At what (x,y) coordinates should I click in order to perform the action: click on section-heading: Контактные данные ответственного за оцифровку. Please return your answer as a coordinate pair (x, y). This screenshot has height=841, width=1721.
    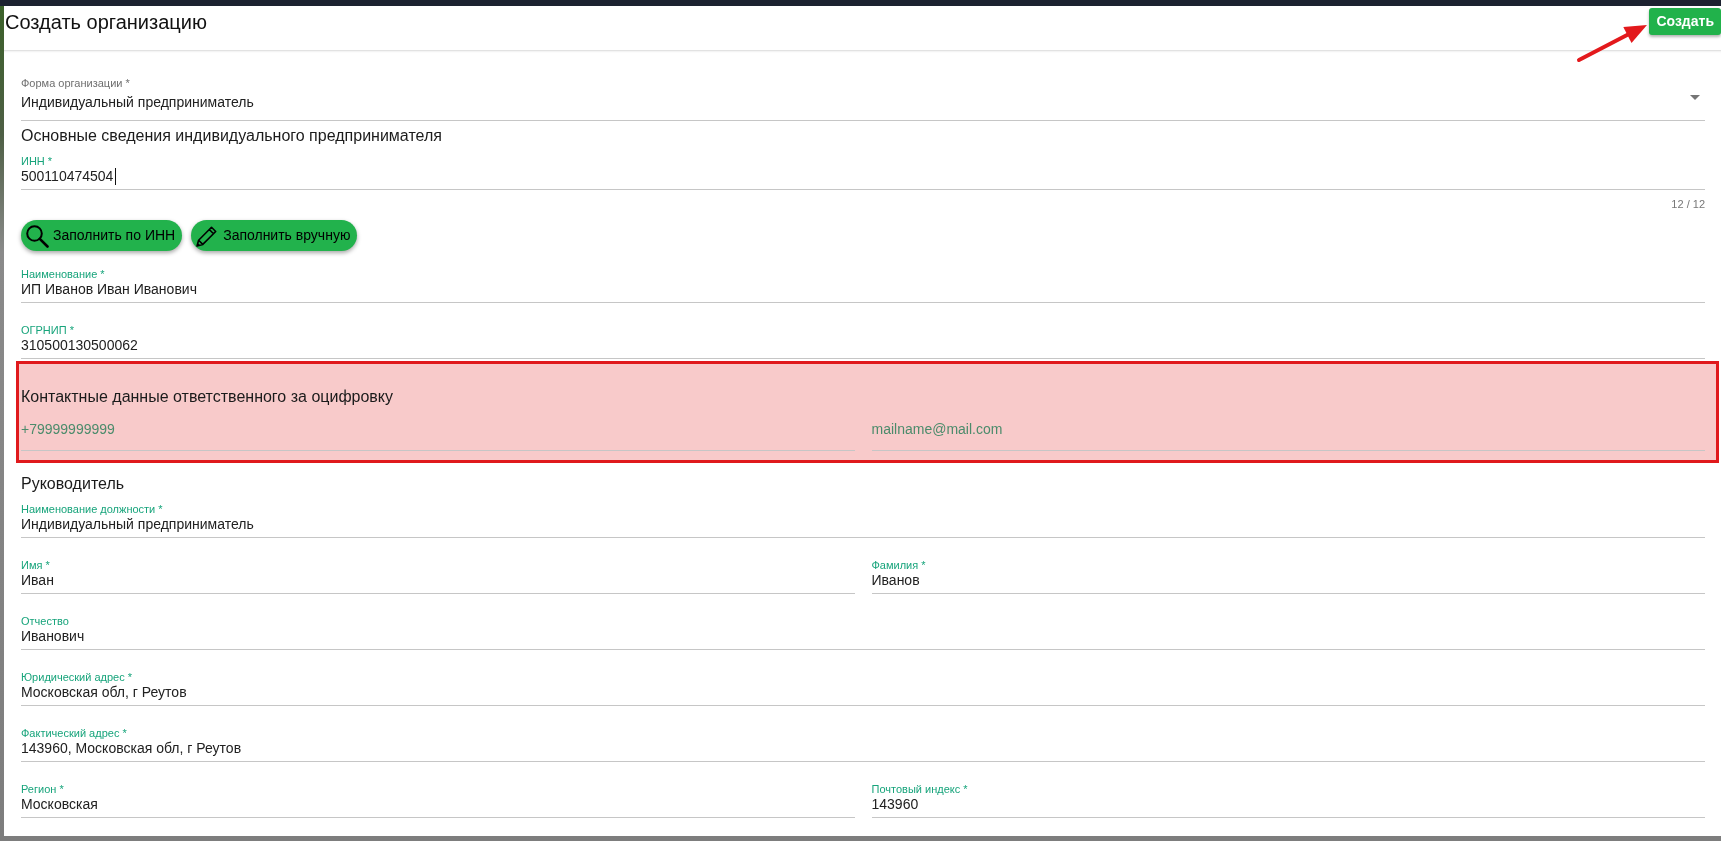
    Looking at the image, I should click on (207, 397).